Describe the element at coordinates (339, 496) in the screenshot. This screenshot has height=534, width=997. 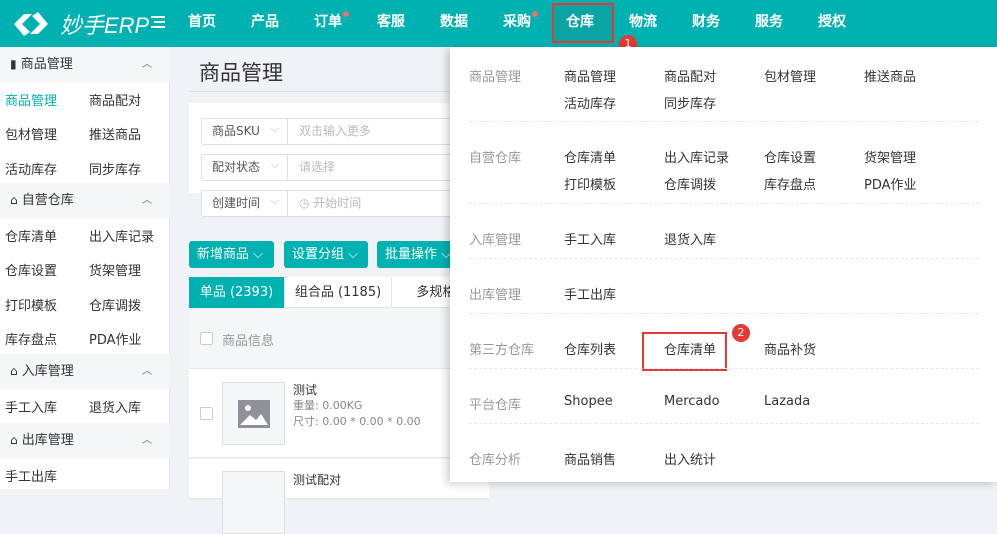
I see `table-row: 测试配对` at that location.